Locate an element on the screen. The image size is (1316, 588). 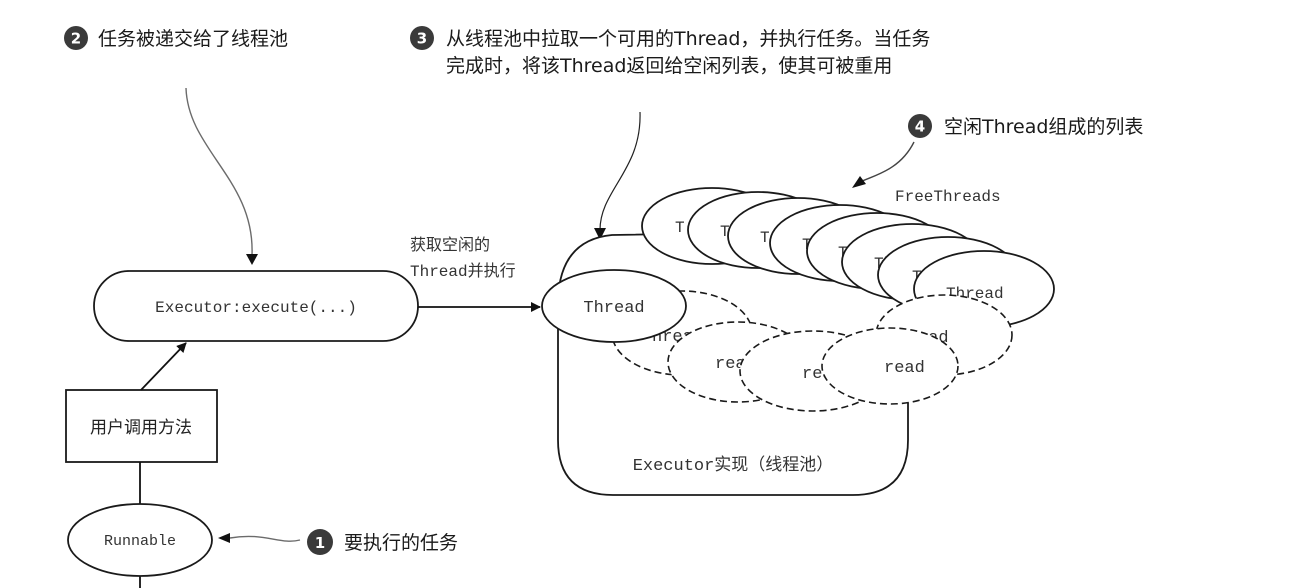
executor-execute-label: Executor:execute(...) is located at coordinates (256, 308).